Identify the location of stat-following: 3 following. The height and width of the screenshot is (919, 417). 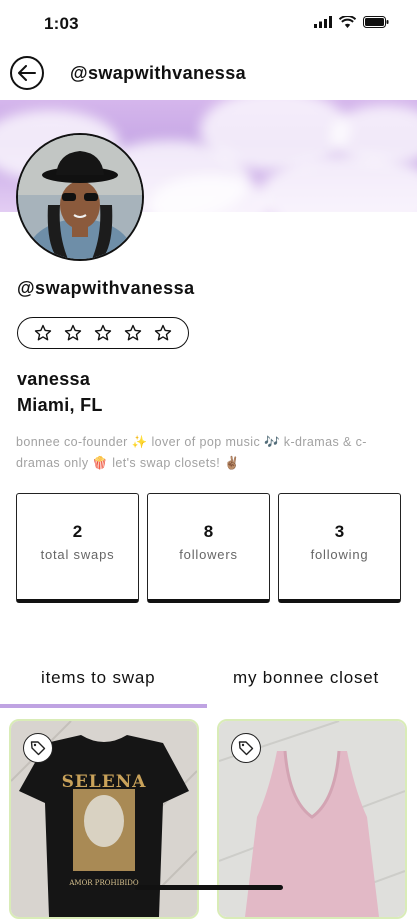
(339, 548).